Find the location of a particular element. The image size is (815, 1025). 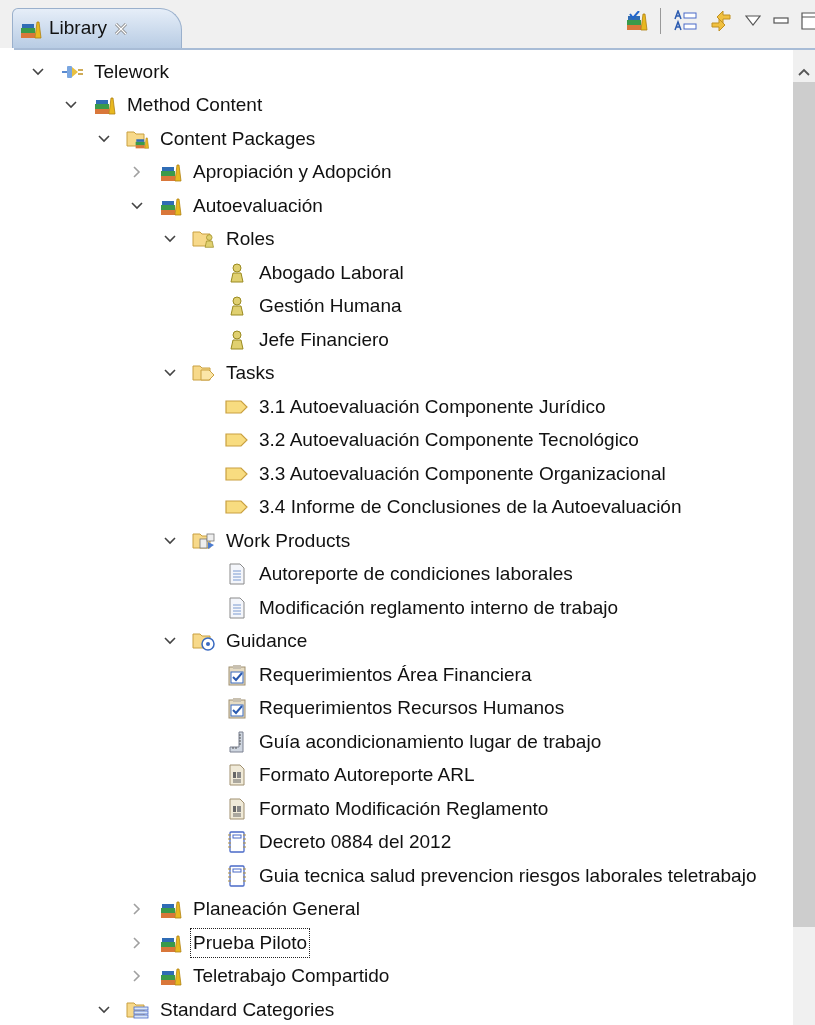

tree-item-label: Guia tecnica salud prevencion riesgos laborales teletrabajo is located at coordinates (508, 875).